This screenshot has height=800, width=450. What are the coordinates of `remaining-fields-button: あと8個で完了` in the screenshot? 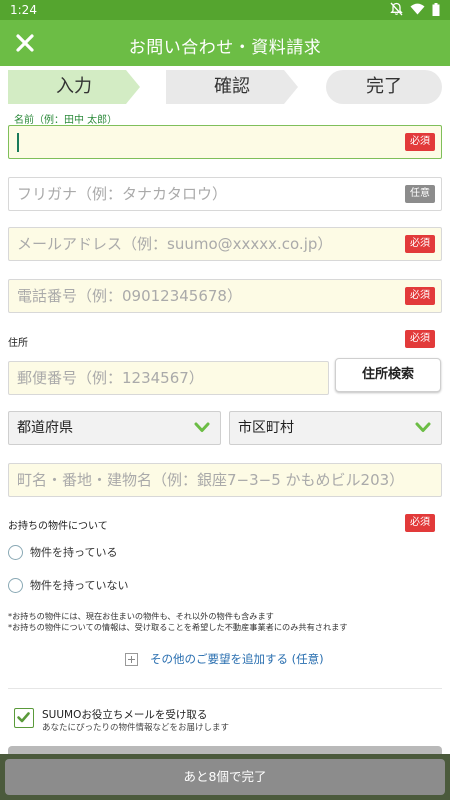 It's located at (225, 777).